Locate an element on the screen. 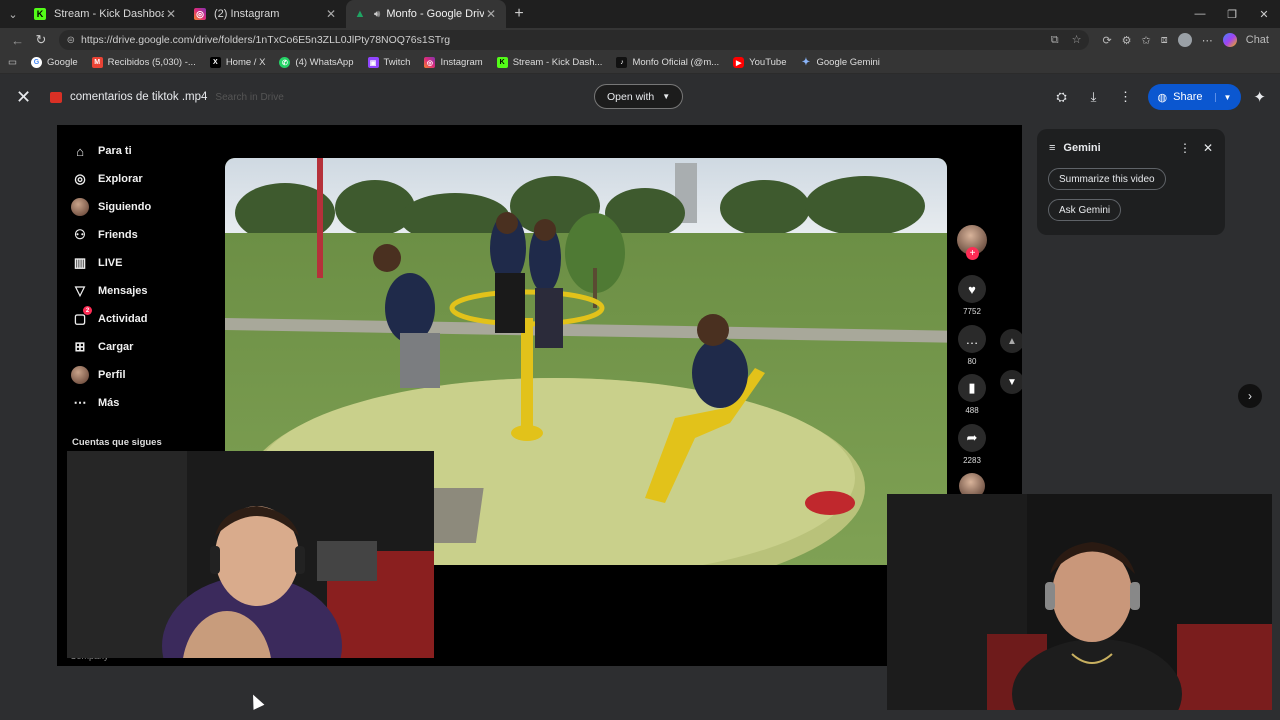  share-video-button: ➦ 2283 is located at coordinates (972, 444).